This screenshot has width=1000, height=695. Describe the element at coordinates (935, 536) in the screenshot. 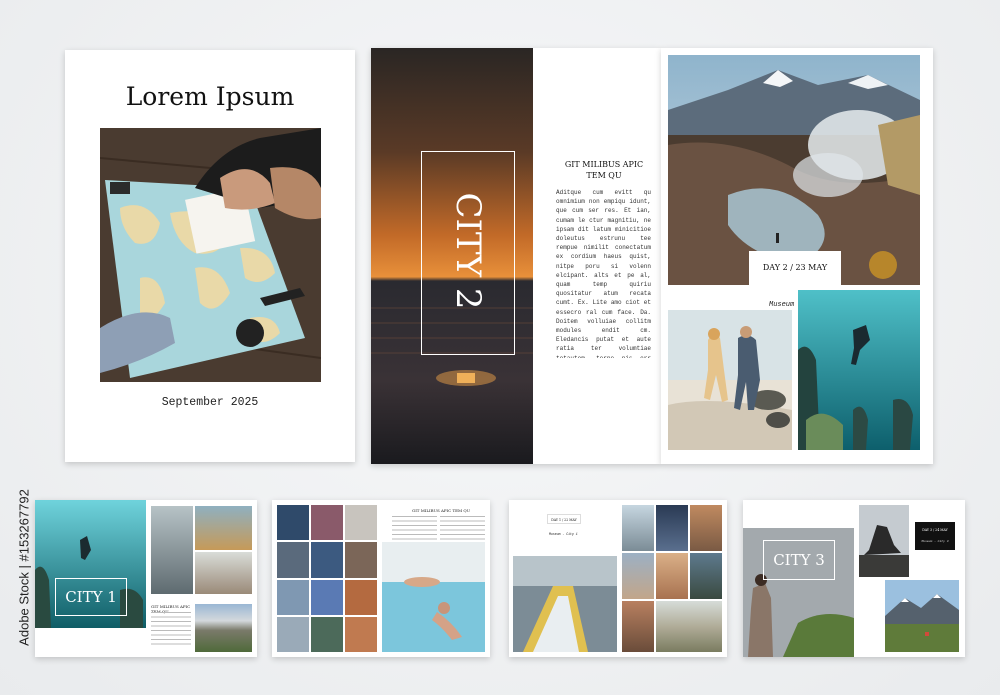

I see `thumb4-day-box` at that location.